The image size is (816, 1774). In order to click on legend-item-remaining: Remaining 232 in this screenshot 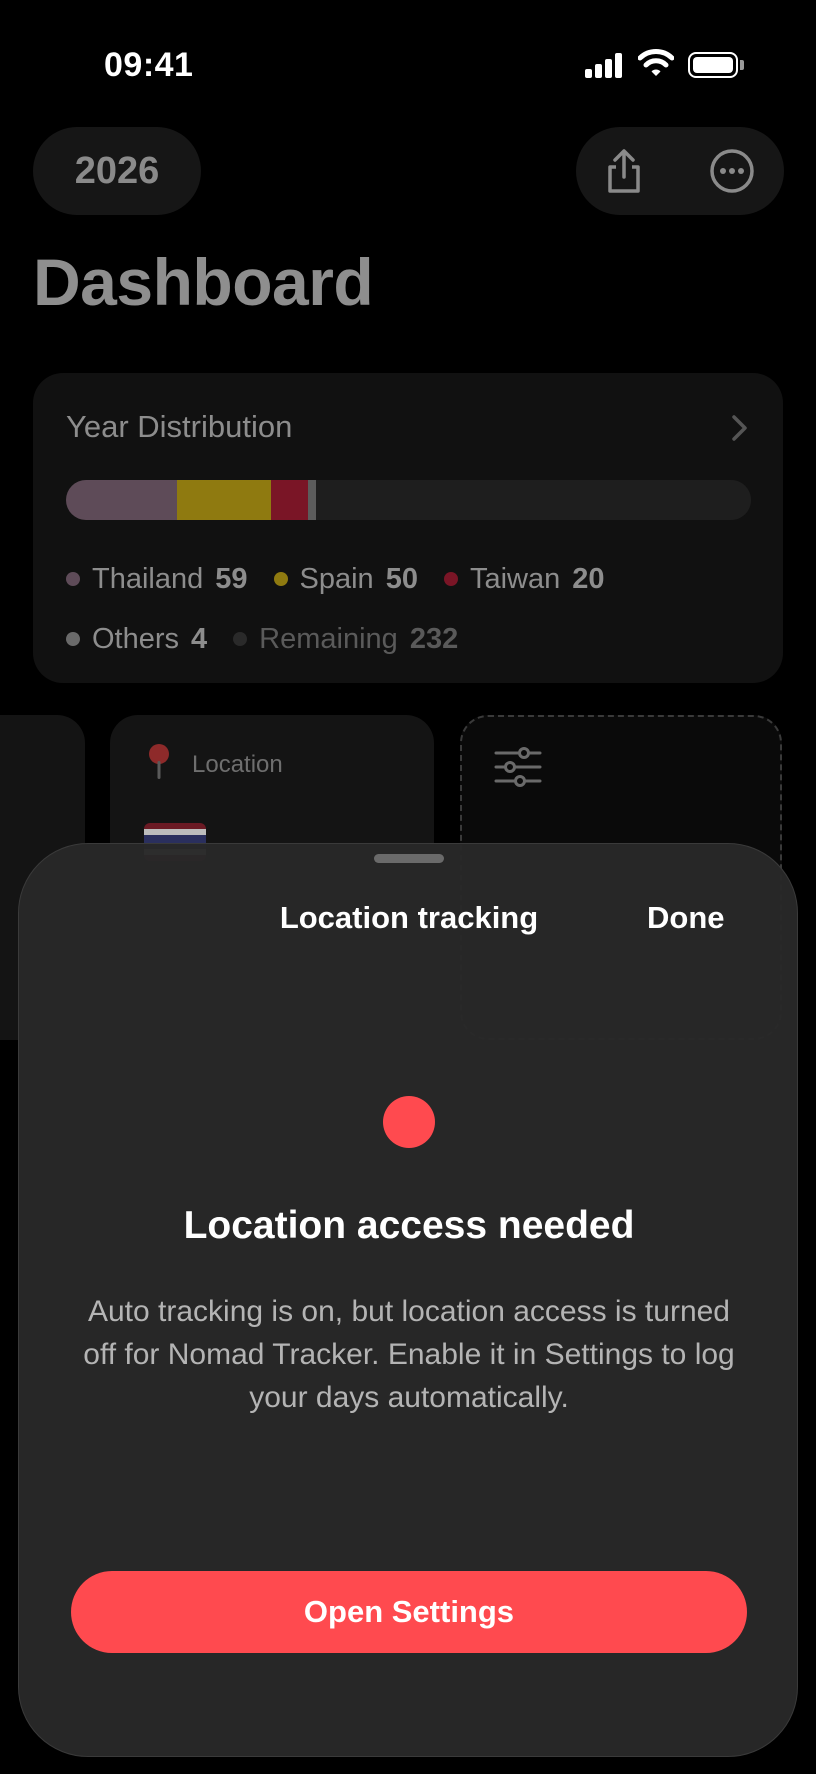, I will do `click(345, 639)`.